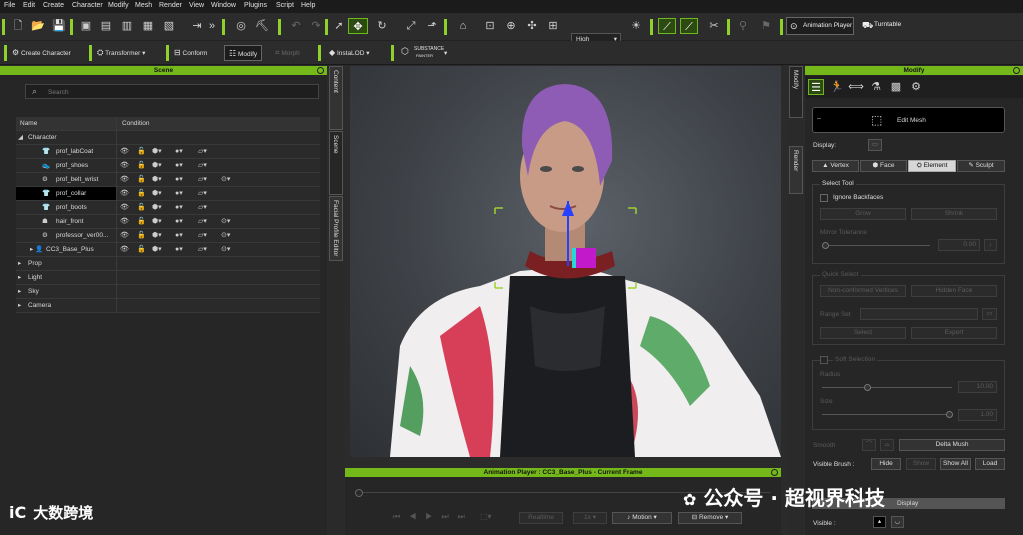 The image size is (1023, 535). I want to click on menu-edit: Edit, so click(29, 5).